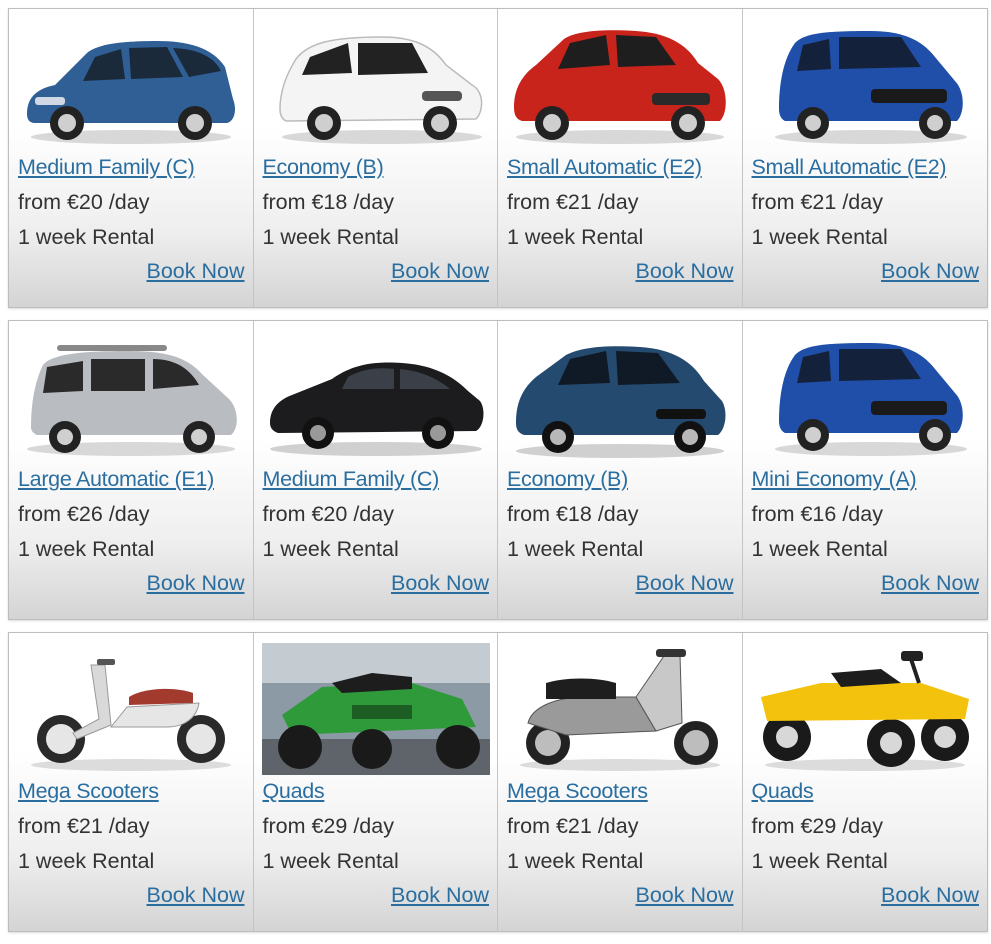  What do you see at coordinates (116, 479) in the screenshot?
I see `vehicle-name-link: Large Automatic (E1)` at bounding box center [116, 479].